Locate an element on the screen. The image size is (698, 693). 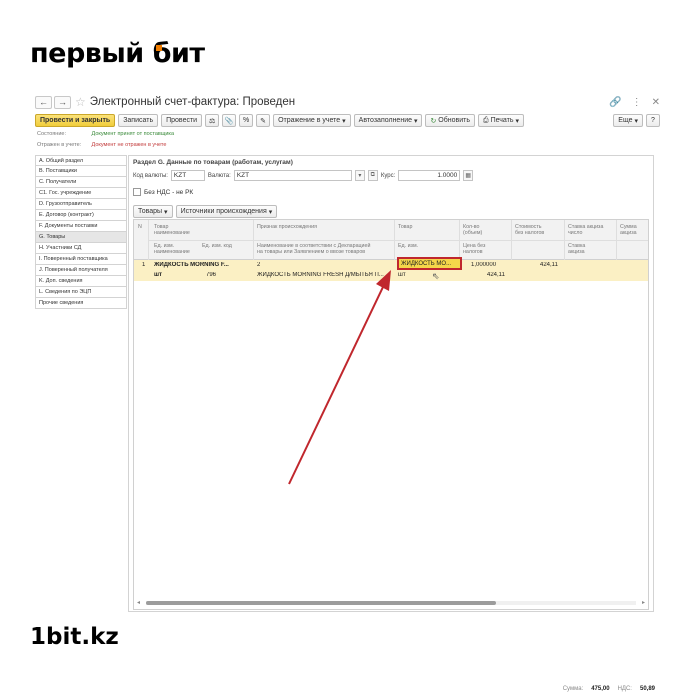
edit-icon: ✎ is located at coordinates (263, 120).